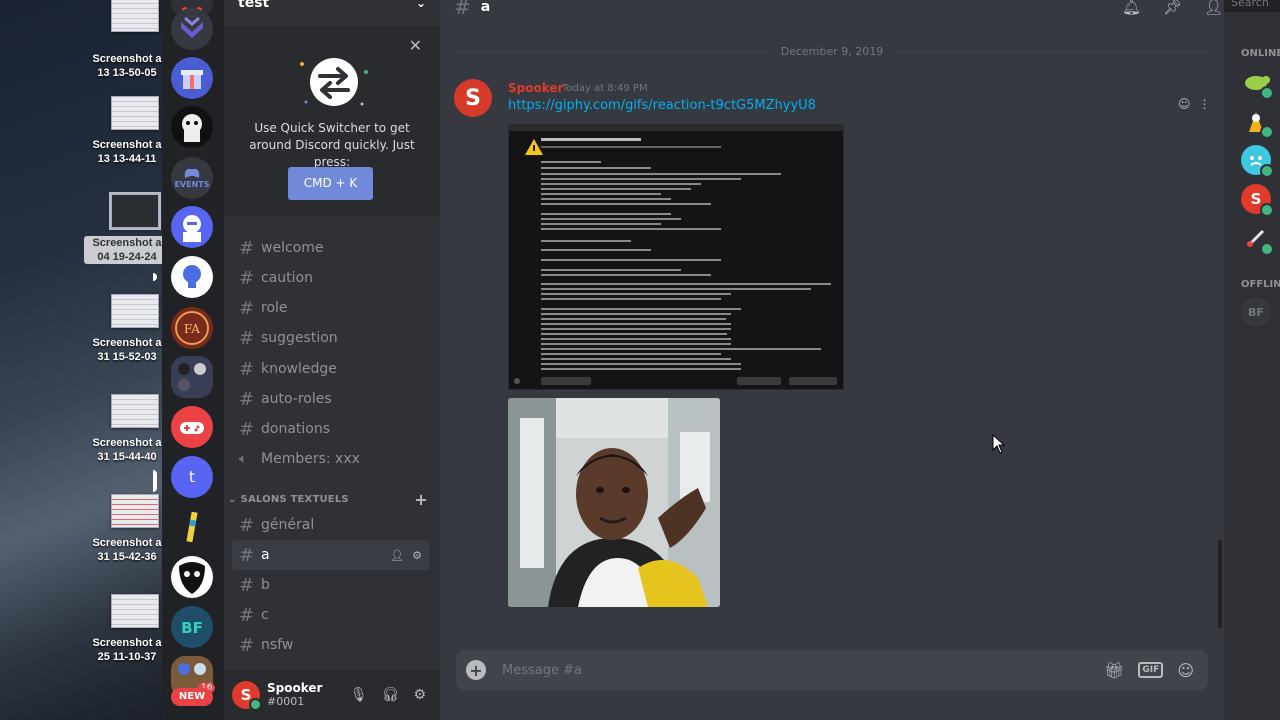  Describe the element at coordinates (331, 248) in the screenshot. I see `channel-welcome: # welcome` at that location.